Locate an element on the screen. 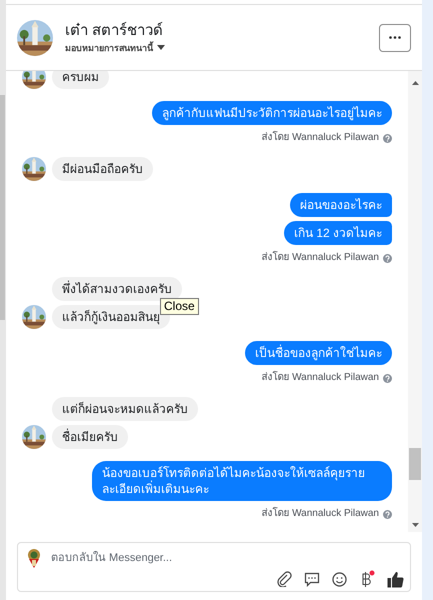 The width and height of the screenshot is (433, 600). contact-name: เต๋า สตาร์ชาวด์ is located at coordinates (114, 30).